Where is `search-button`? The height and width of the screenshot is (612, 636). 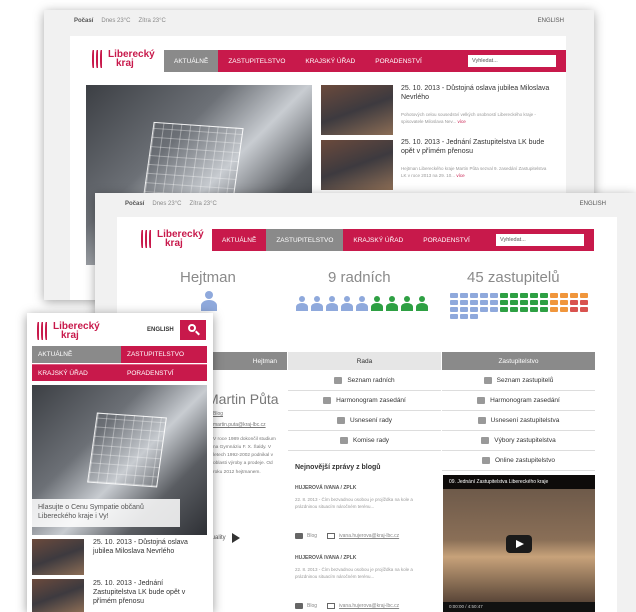
search-button is located at coordinates (193, 330).